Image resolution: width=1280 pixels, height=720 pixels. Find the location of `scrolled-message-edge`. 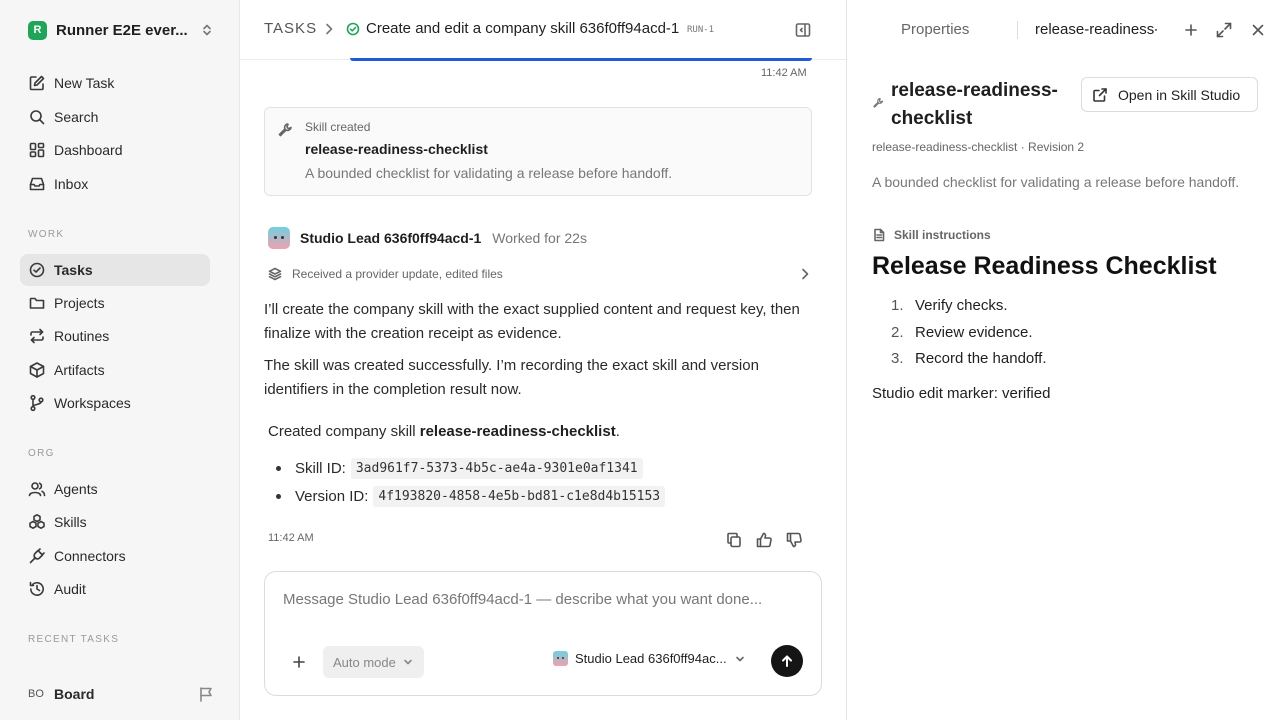

scrolled-message-edge is located at coordinates (581, 59).